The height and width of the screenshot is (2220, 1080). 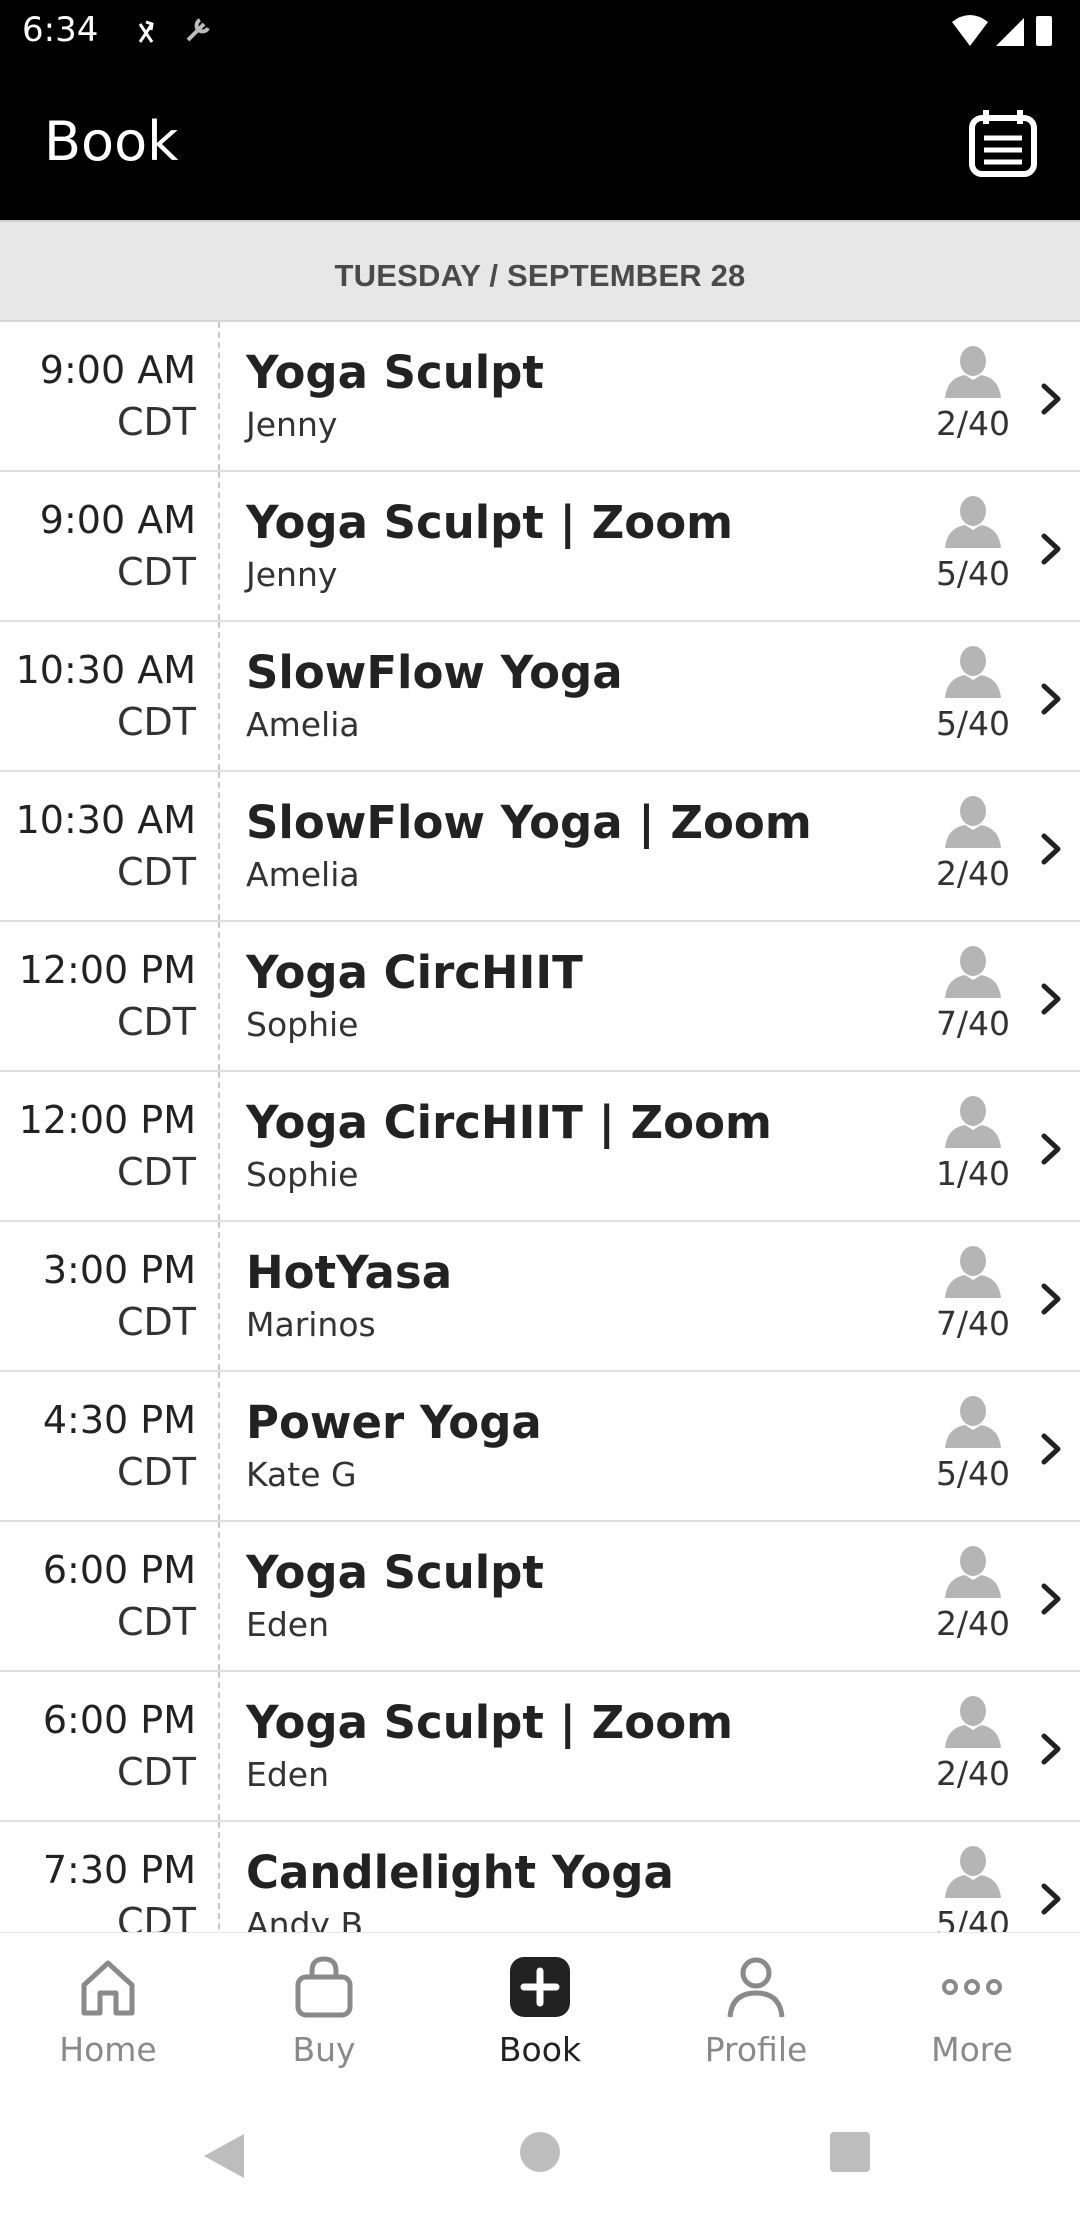 What do you see at coordinates (108, 2012) in the screenshot?
I see `tab-home: Home` at bounding box center [108, 2012].